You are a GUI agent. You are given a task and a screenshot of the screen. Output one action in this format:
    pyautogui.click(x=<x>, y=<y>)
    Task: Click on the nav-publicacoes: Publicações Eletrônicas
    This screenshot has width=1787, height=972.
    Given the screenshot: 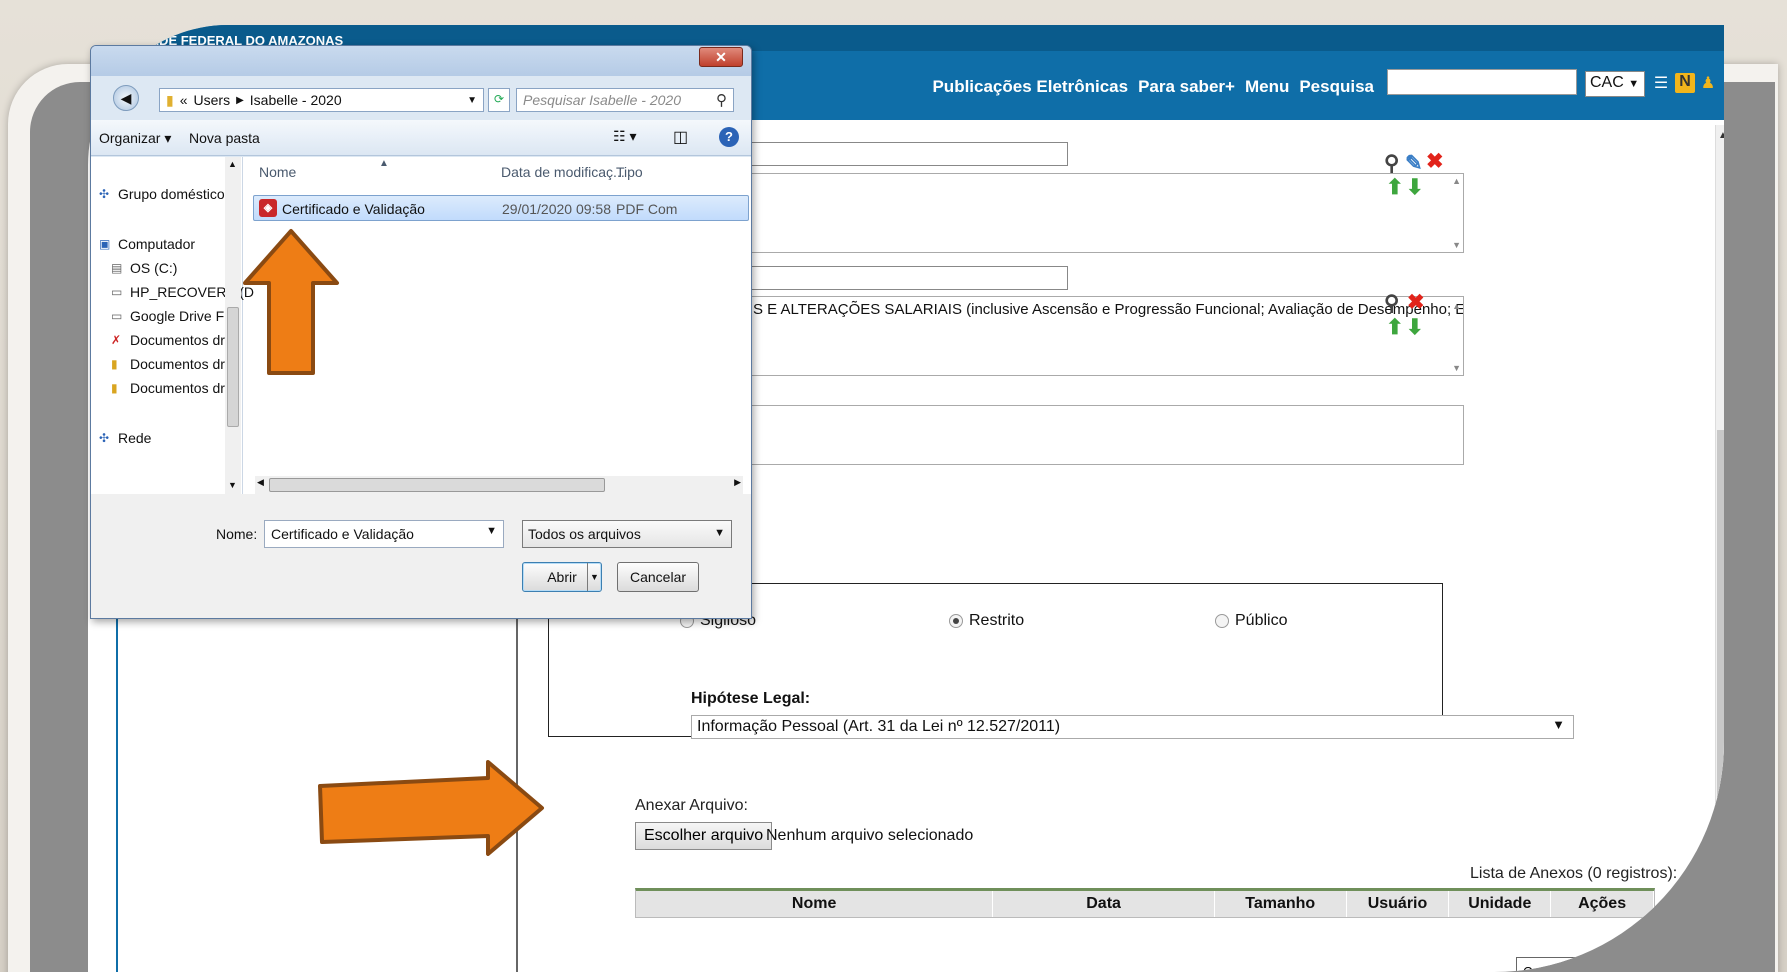 What is the action you would take?
    pyautogui.click(x=1030, y=87)
    